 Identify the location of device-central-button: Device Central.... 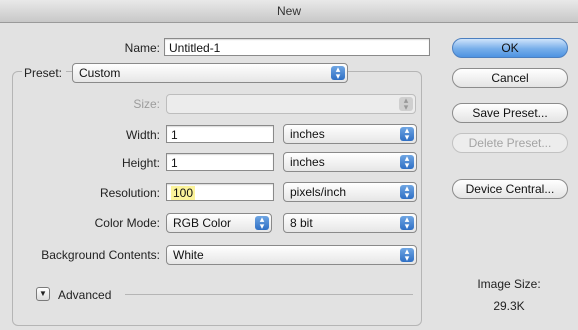
(510, 189).